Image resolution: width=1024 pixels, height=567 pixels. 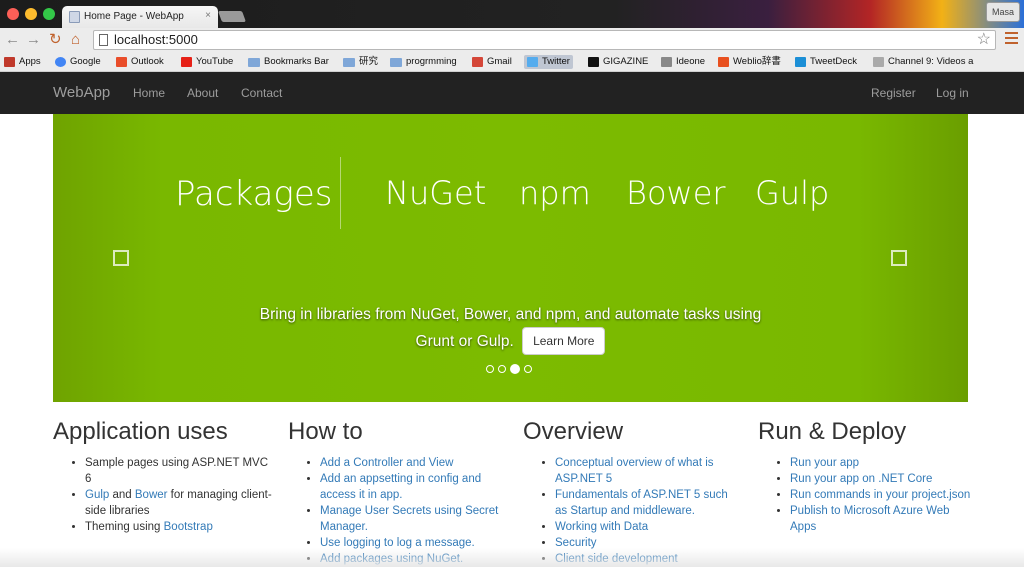 What do you see at coordinates (984, 39) in the screenshot?
I see `bookmark-star-icon: ☆` at bounding box center [984, 39].